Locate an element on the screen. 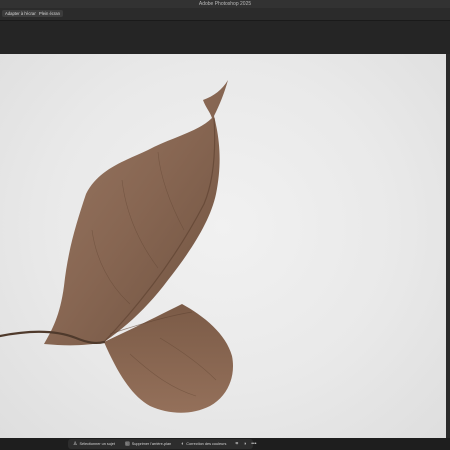 This screenshot has height=450, width=450. fit-screen-button: Adapter à l'écran is located at coordinates (21, 13).